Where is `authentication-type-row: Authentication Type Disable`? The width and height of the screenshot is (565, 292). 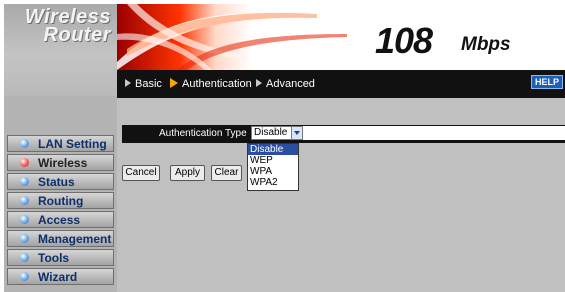 authentication-type-row: Authentication Type Disable is located at coordinates (343, 134).